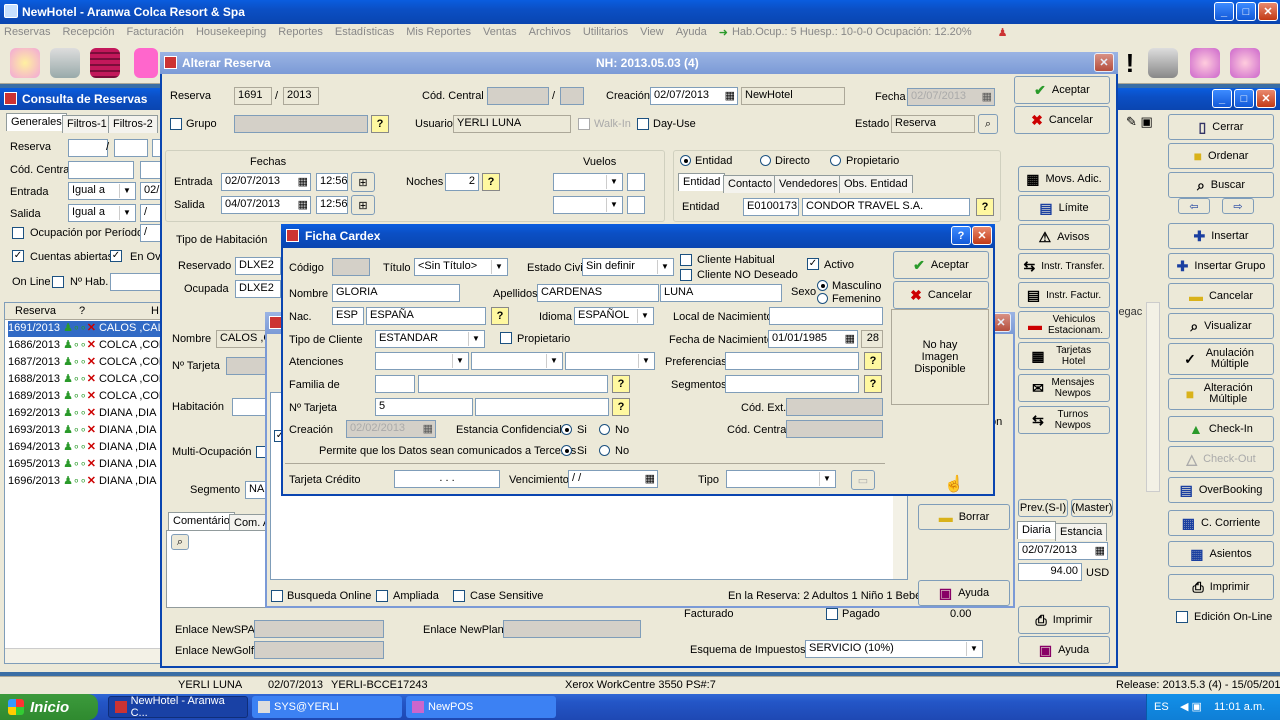 Image resolution: width=1280 pixels, height=720 pixels. What do you see at coordinates (1063, 551) in the screenshot?
I see `diaria-date: 02/07/2013 ▦` at bounding box center [1063, 551].